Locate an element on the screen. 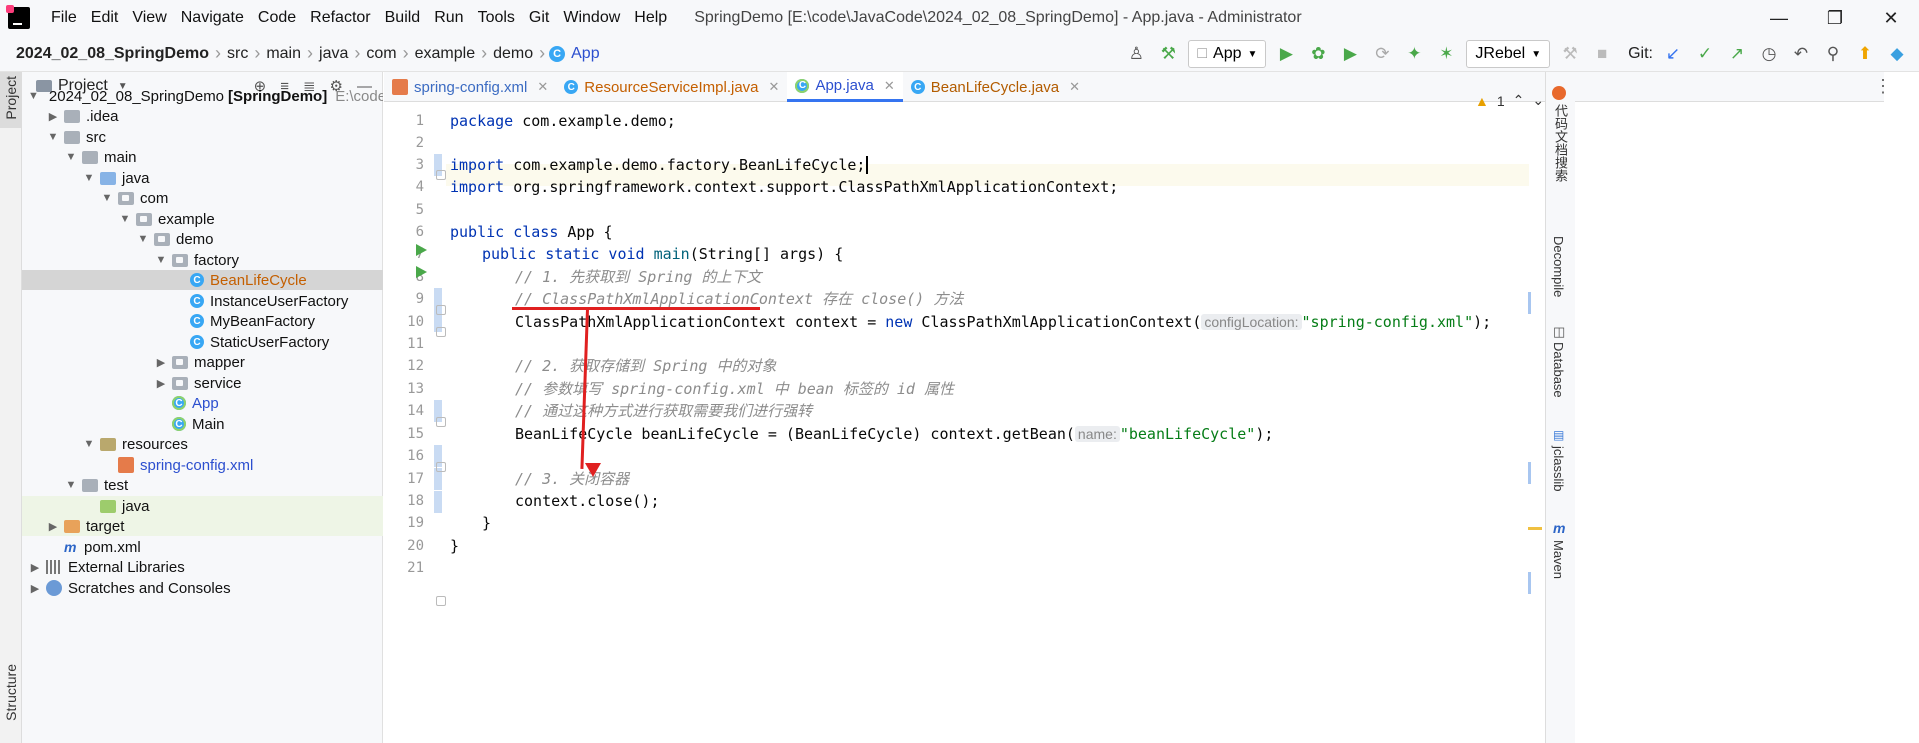  inspection-widget: ▲ 1 ⌃ ⌄ is located at coordinates (1509, 100).